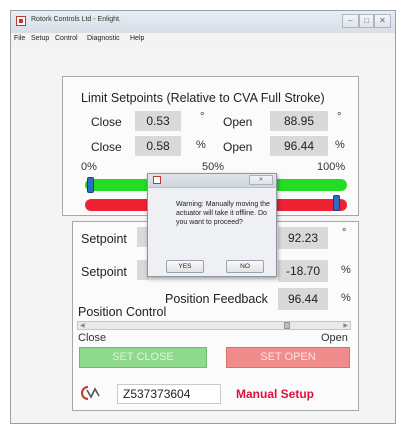 This screenshot has height=428, width=403. What do you see at coordinates (238, 122) in the screenshot?
I see `open-label-degrees: Open` at bounding box center [238, 122].